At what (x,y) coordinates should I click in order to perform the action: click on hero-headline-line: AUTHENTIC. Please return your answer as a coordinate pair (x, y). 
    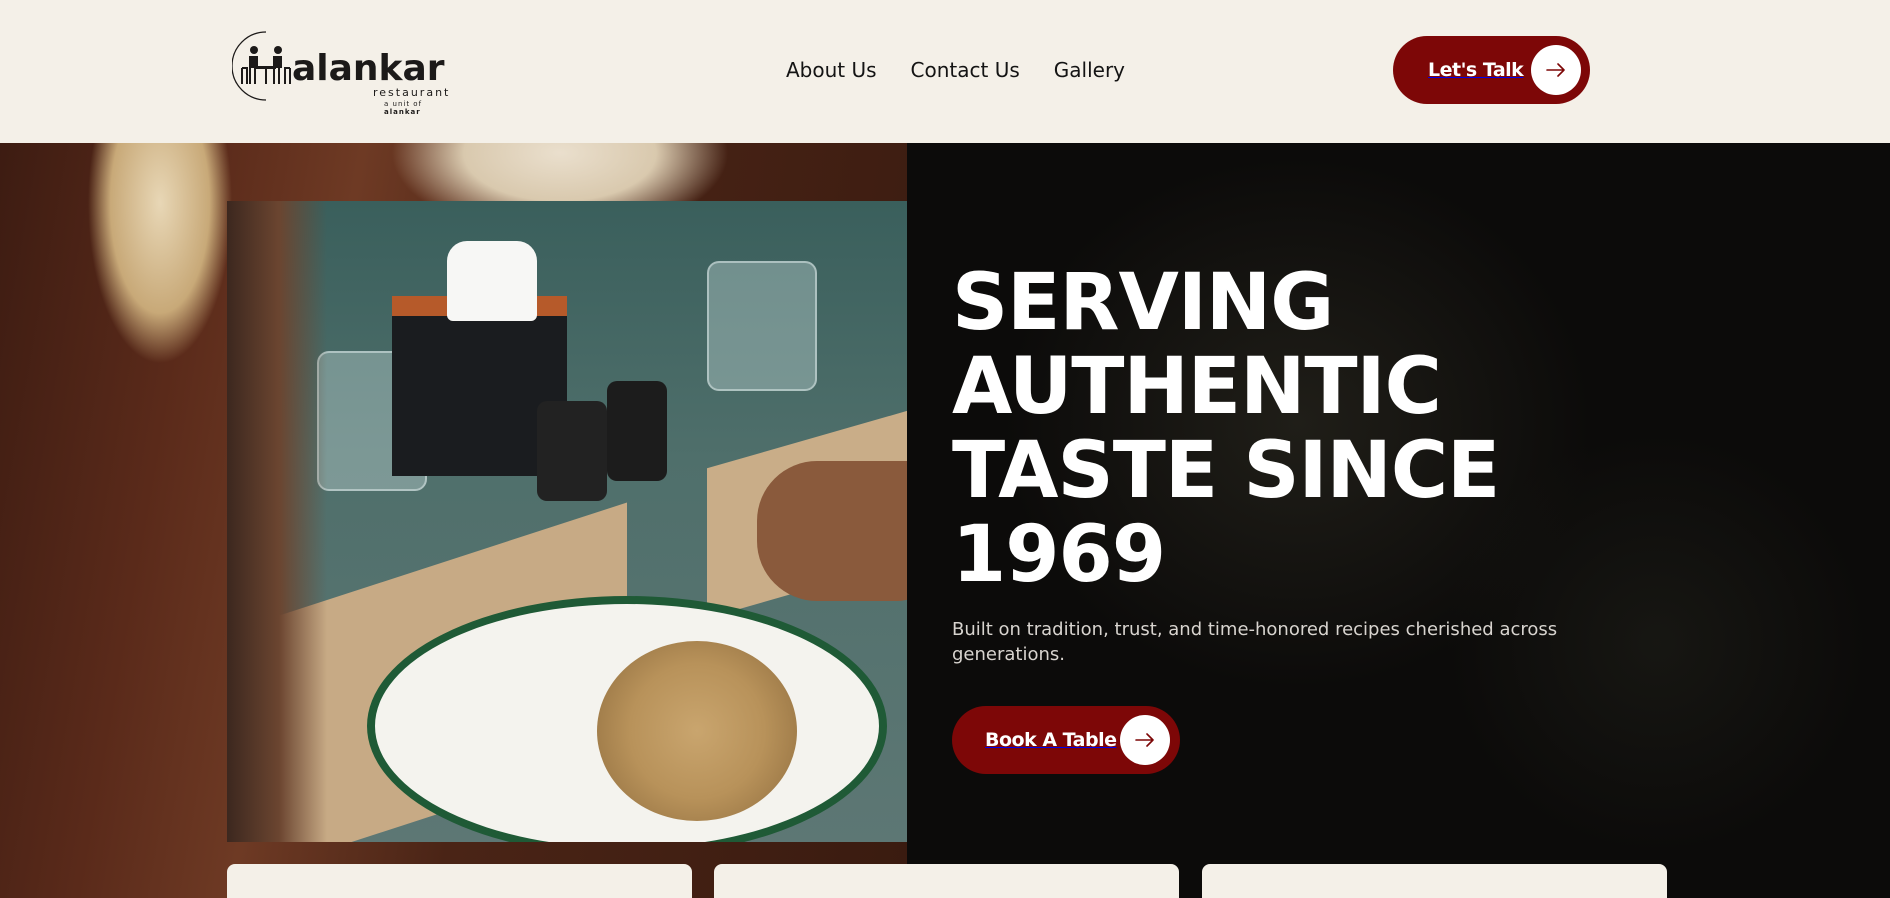
    Looking at the image, I should click on (1197, 387).